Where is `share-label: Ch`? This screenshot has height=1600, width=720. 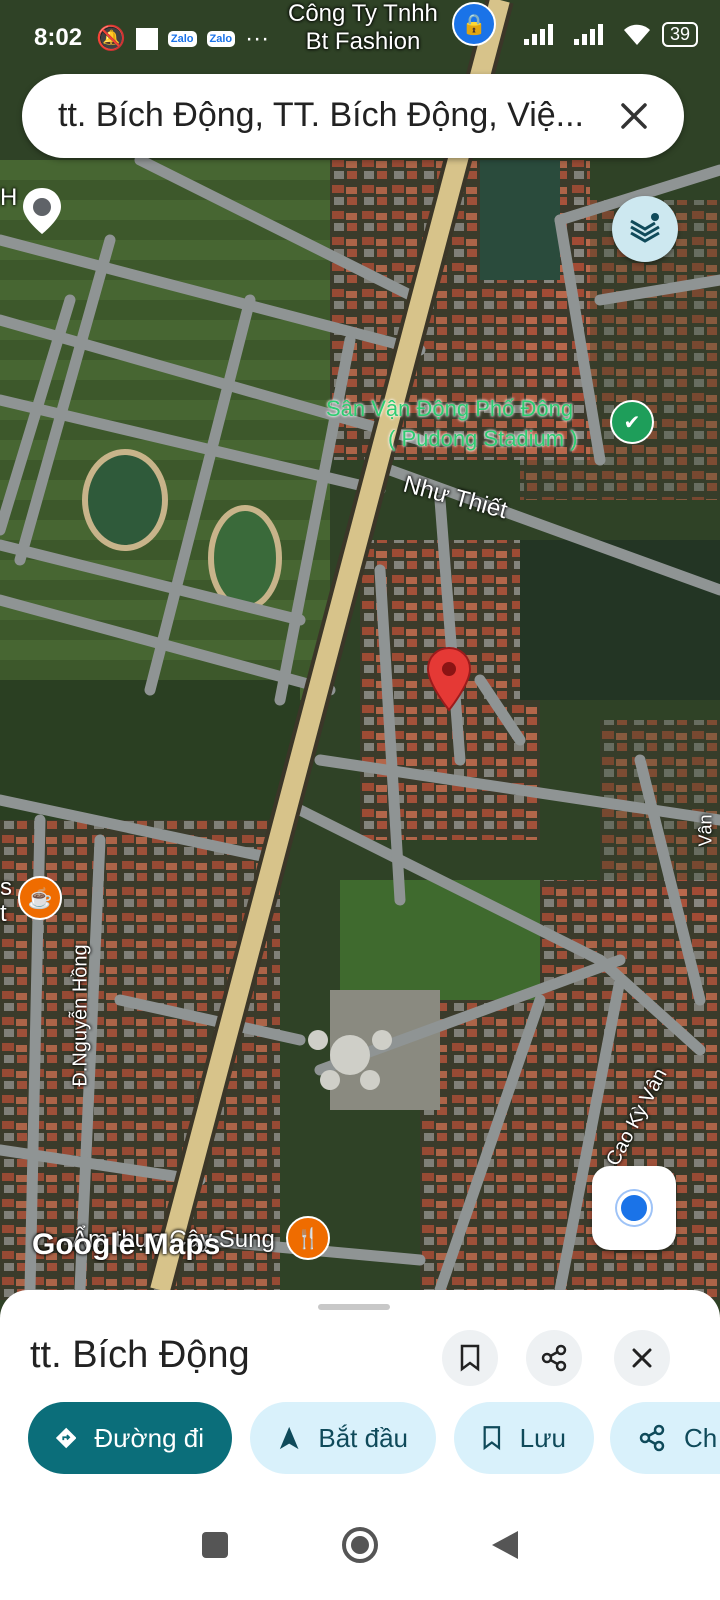 share-label: Ch is located at coordinates (701, 1437).